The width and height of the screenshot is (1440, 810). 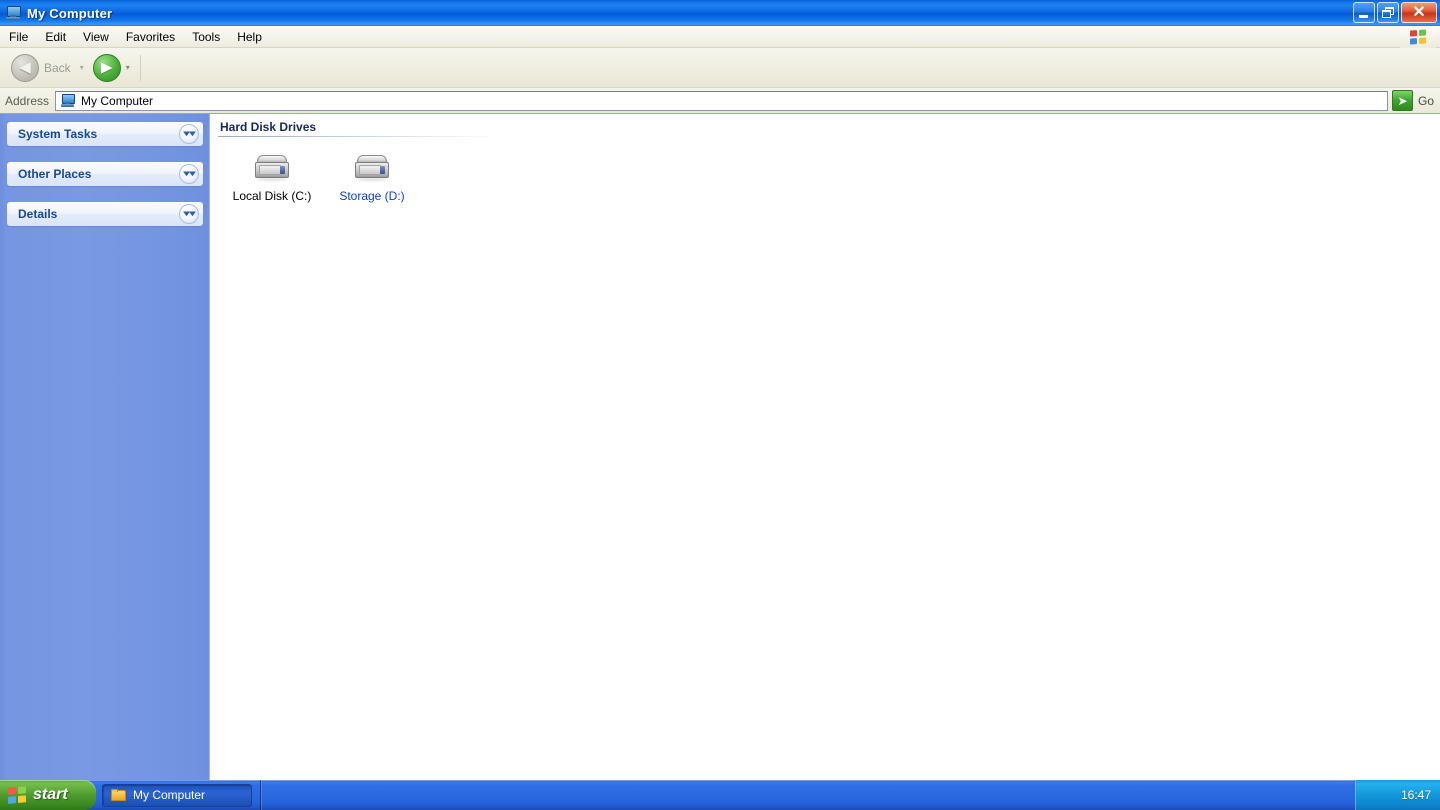 I want to click on forward-button: ▶, so click(x=107, y=68).